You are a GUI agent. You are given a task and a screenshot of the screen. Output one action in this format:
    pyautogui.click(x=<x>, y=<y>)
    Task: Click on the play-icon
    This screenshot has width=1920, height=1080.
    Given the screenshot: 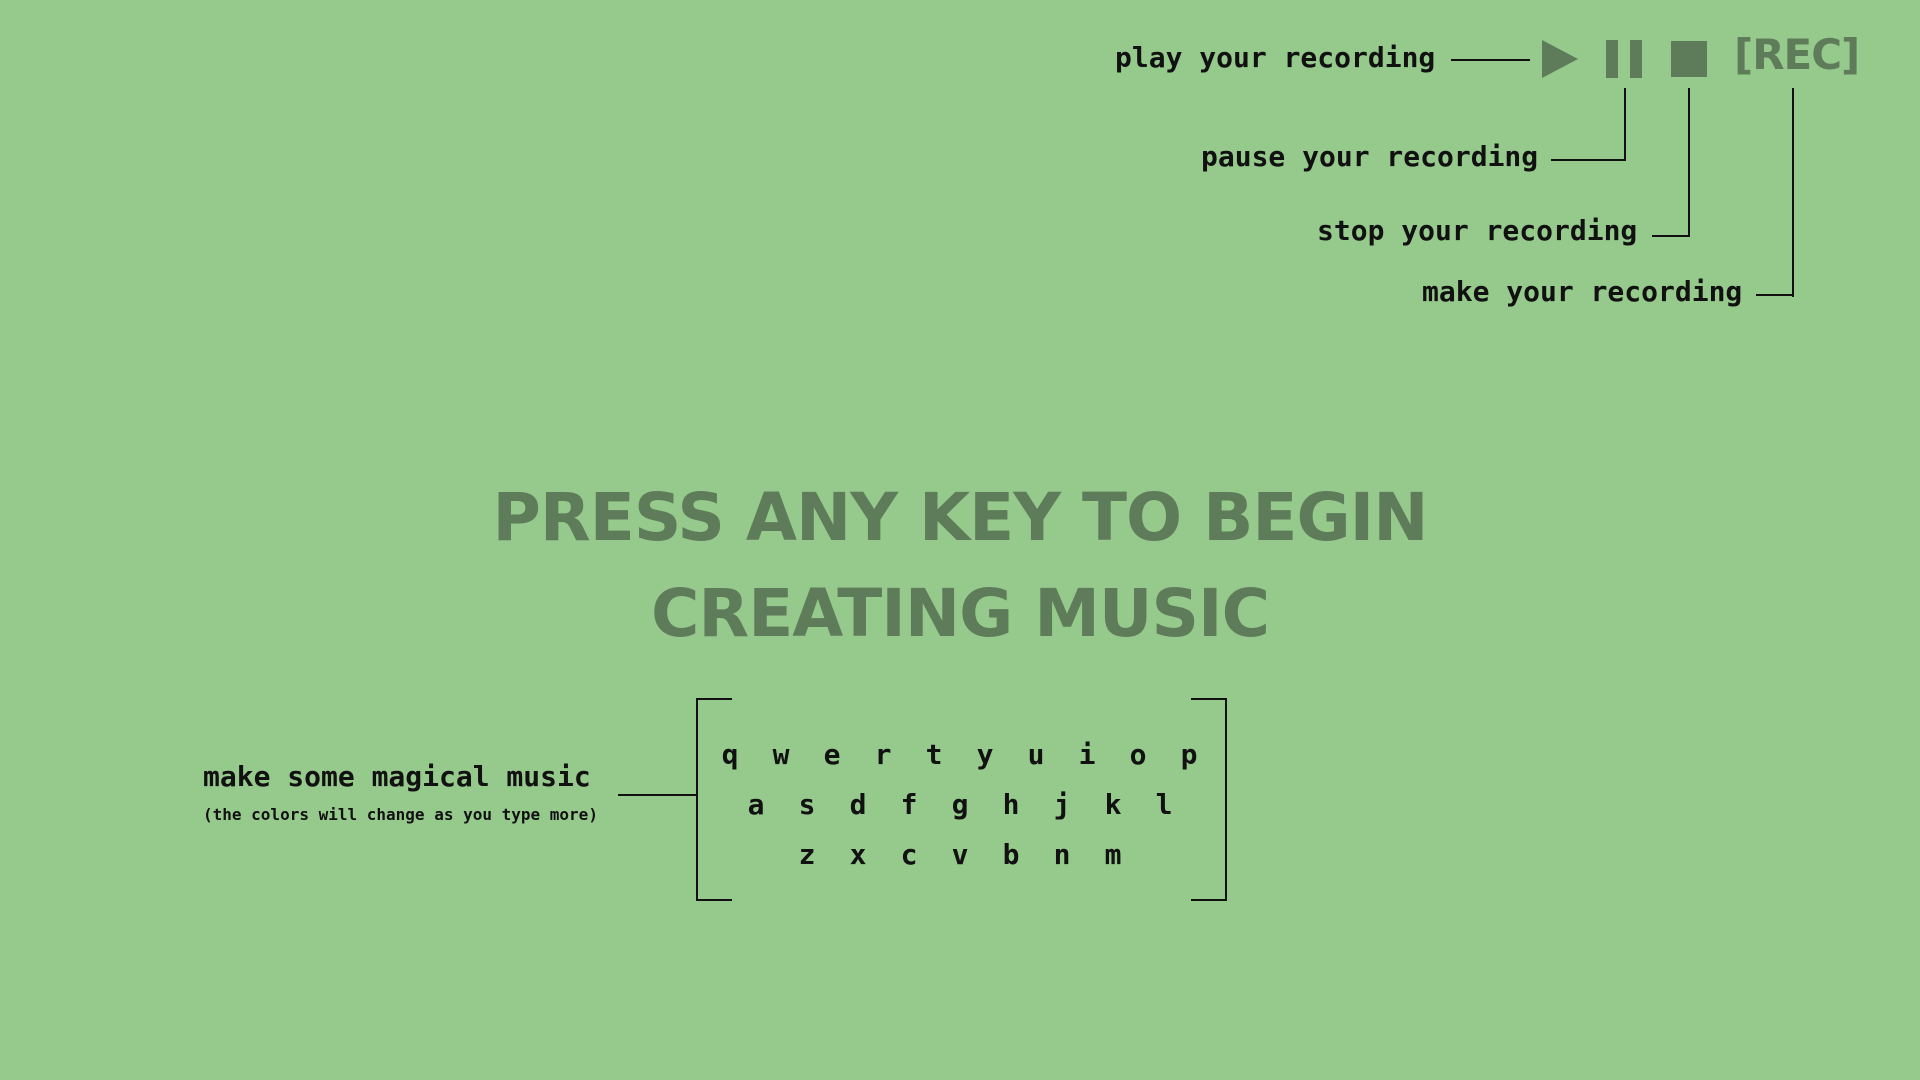 What is the action you would take?
    pyautogui.click(x=1560, y=59)
    